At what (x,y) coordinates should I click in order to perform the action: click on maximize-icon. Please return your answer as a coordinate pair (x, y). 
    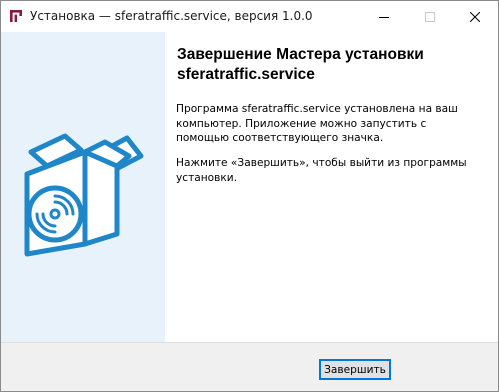
    Looking at the image, I should click on (430, 16).